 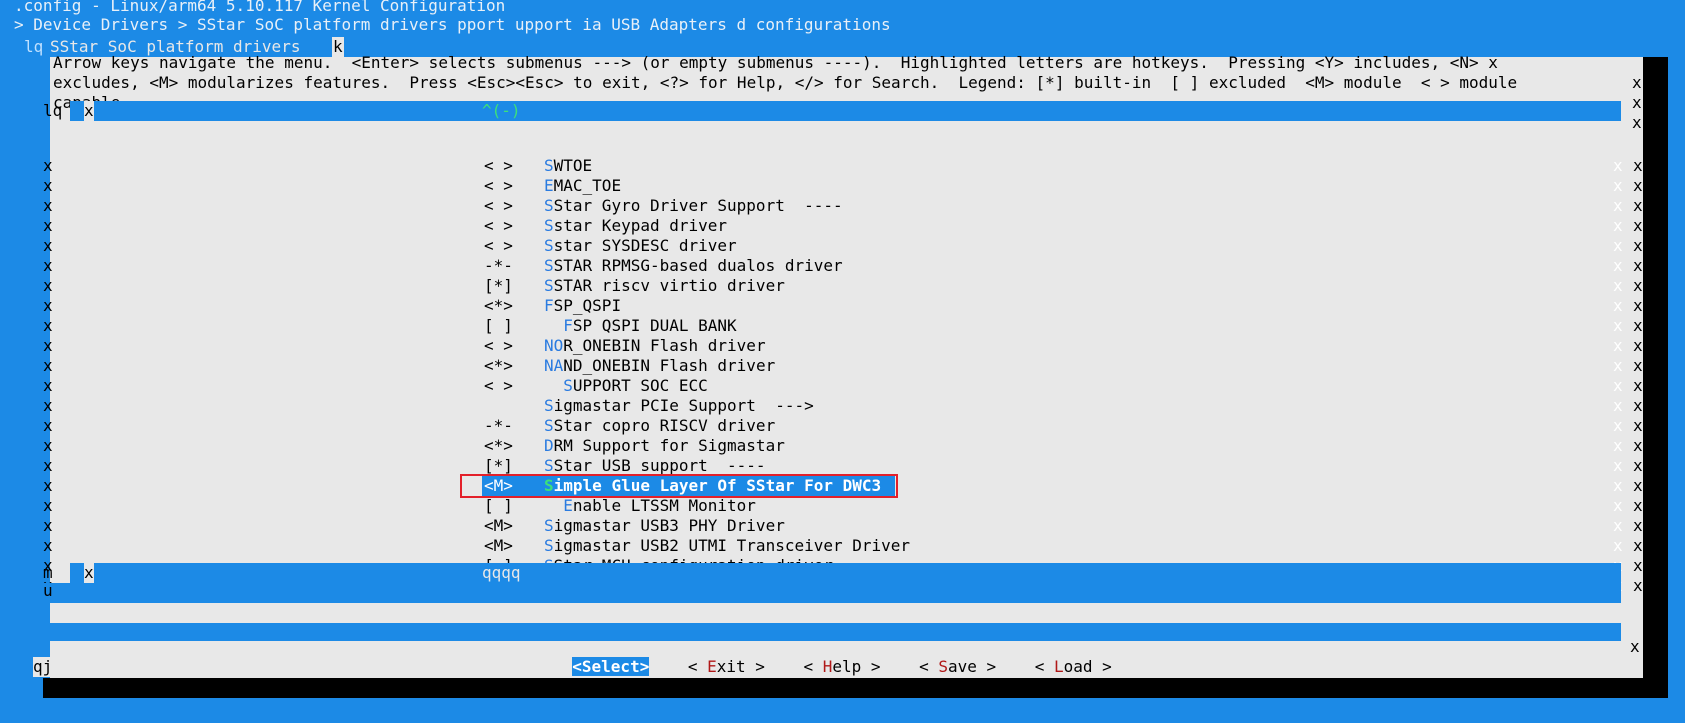 I want to click on menu-item: x <M> Sigmastar USB3 PHY Driver x x, so click(x=842, y=526).